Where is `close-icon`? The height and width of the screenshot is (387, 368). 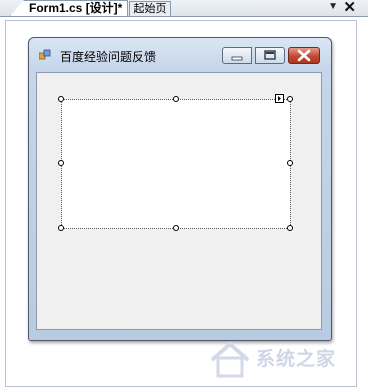
close-icon is located at coordinates (304, 55).